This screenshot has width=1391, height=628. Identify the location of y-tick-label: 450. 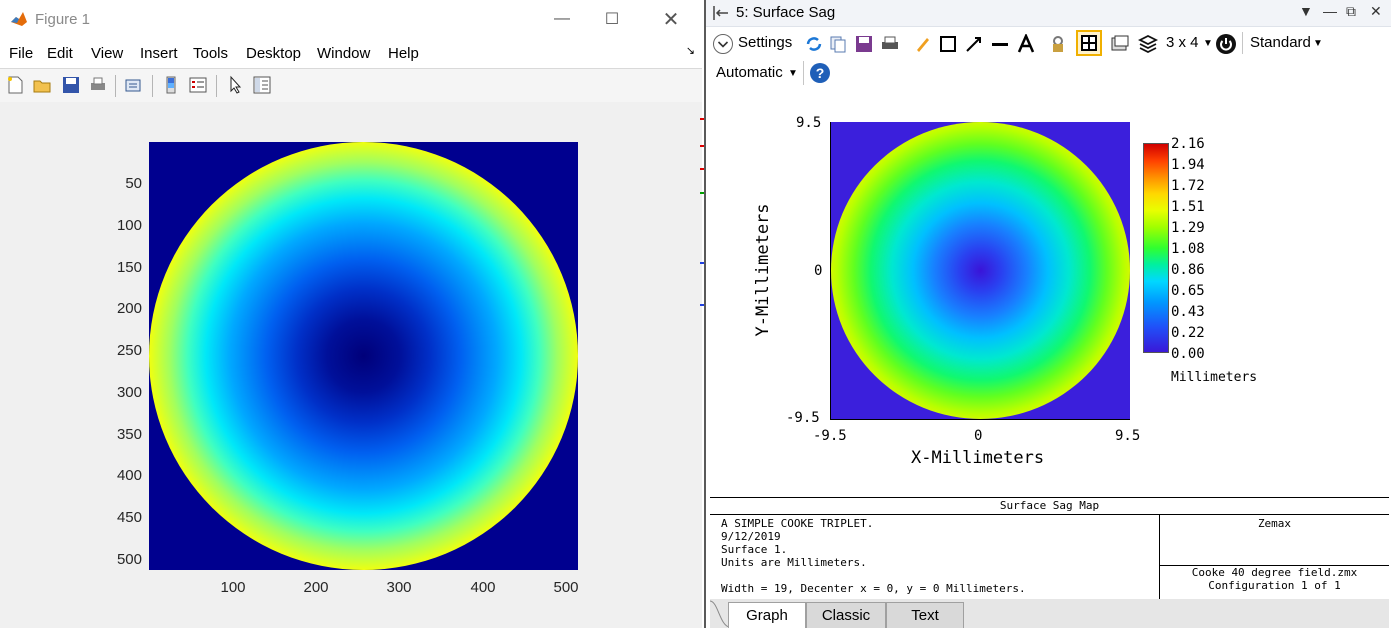
(129, 517).